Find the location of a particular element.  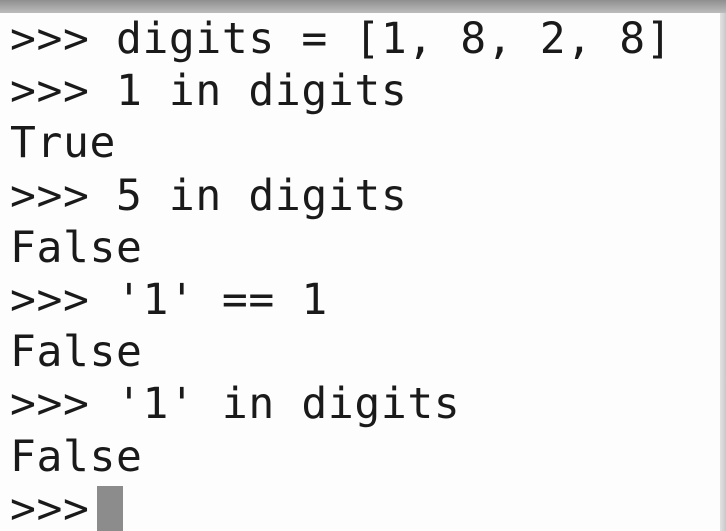

repl-input-line: >>> 5 in digits is located at coordinates (363, 196).